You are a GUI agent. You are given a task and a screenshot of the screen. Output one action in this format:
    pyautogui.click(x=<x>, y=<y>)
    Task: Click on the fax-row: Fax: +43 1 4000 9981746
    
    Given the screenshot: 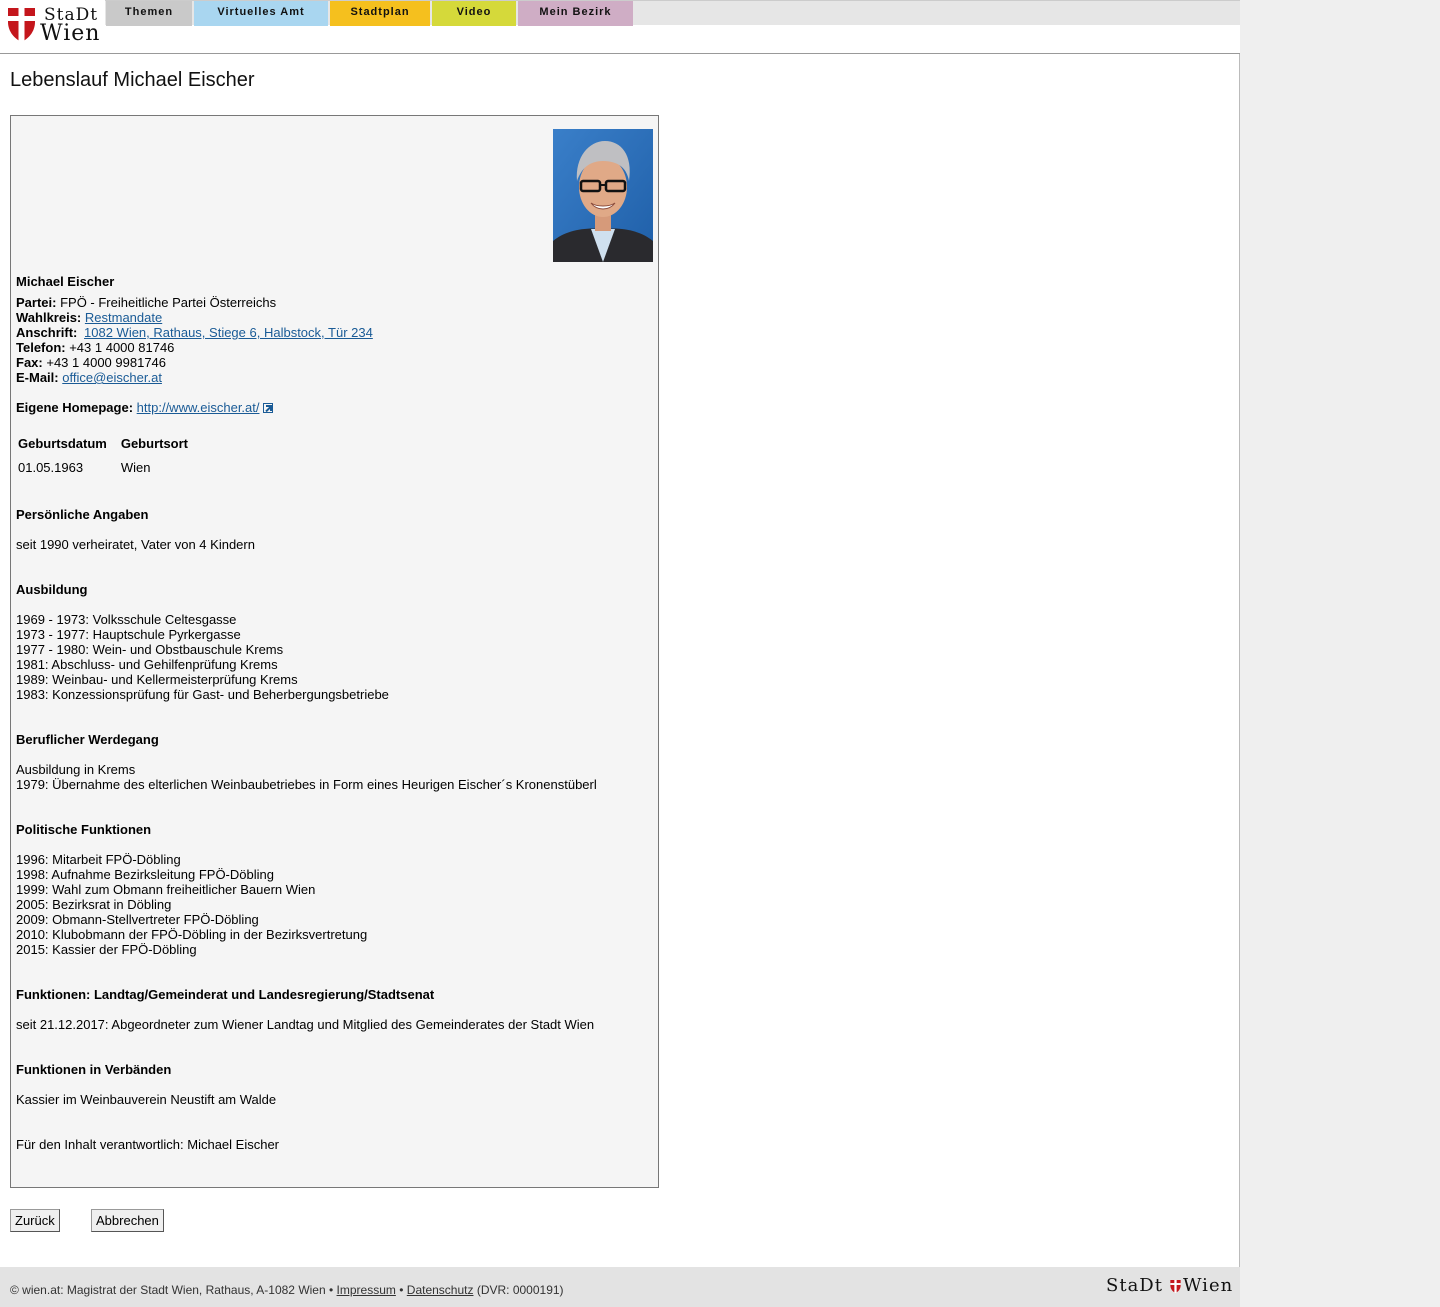 What is the action you would take?
    pyautogui.click(x=91, y=362)
    